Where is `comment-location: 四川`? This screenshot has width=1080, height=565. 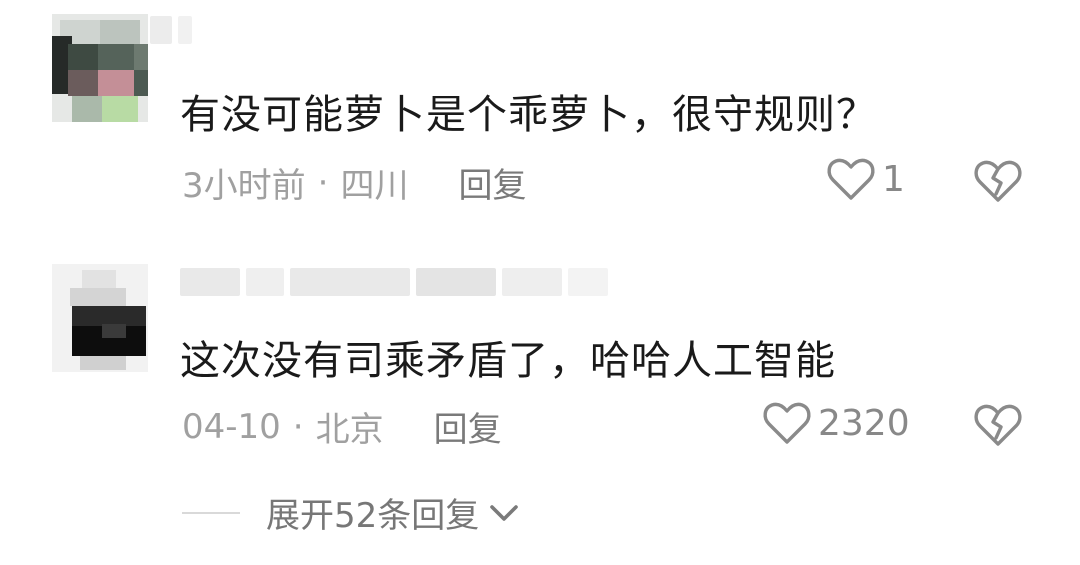 comment-location: 四川 is located at coordinates (374, 186).